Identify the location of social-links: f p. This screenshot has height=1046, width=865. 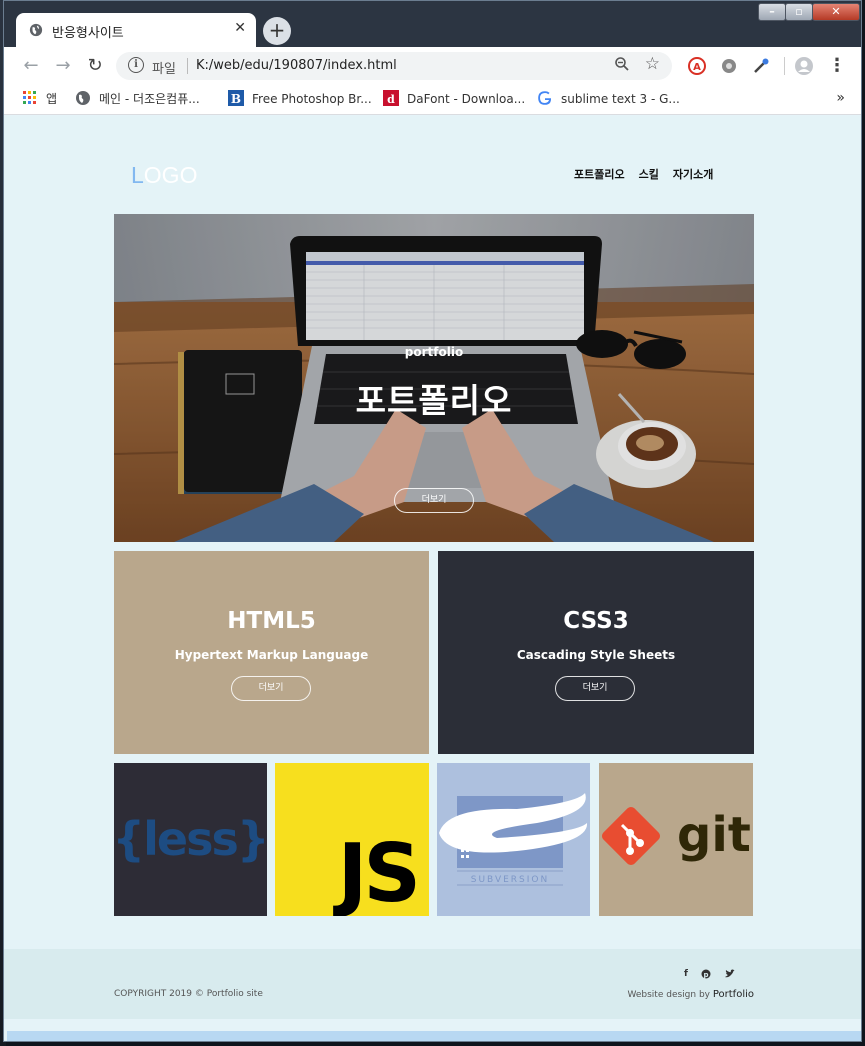
(709, 975).